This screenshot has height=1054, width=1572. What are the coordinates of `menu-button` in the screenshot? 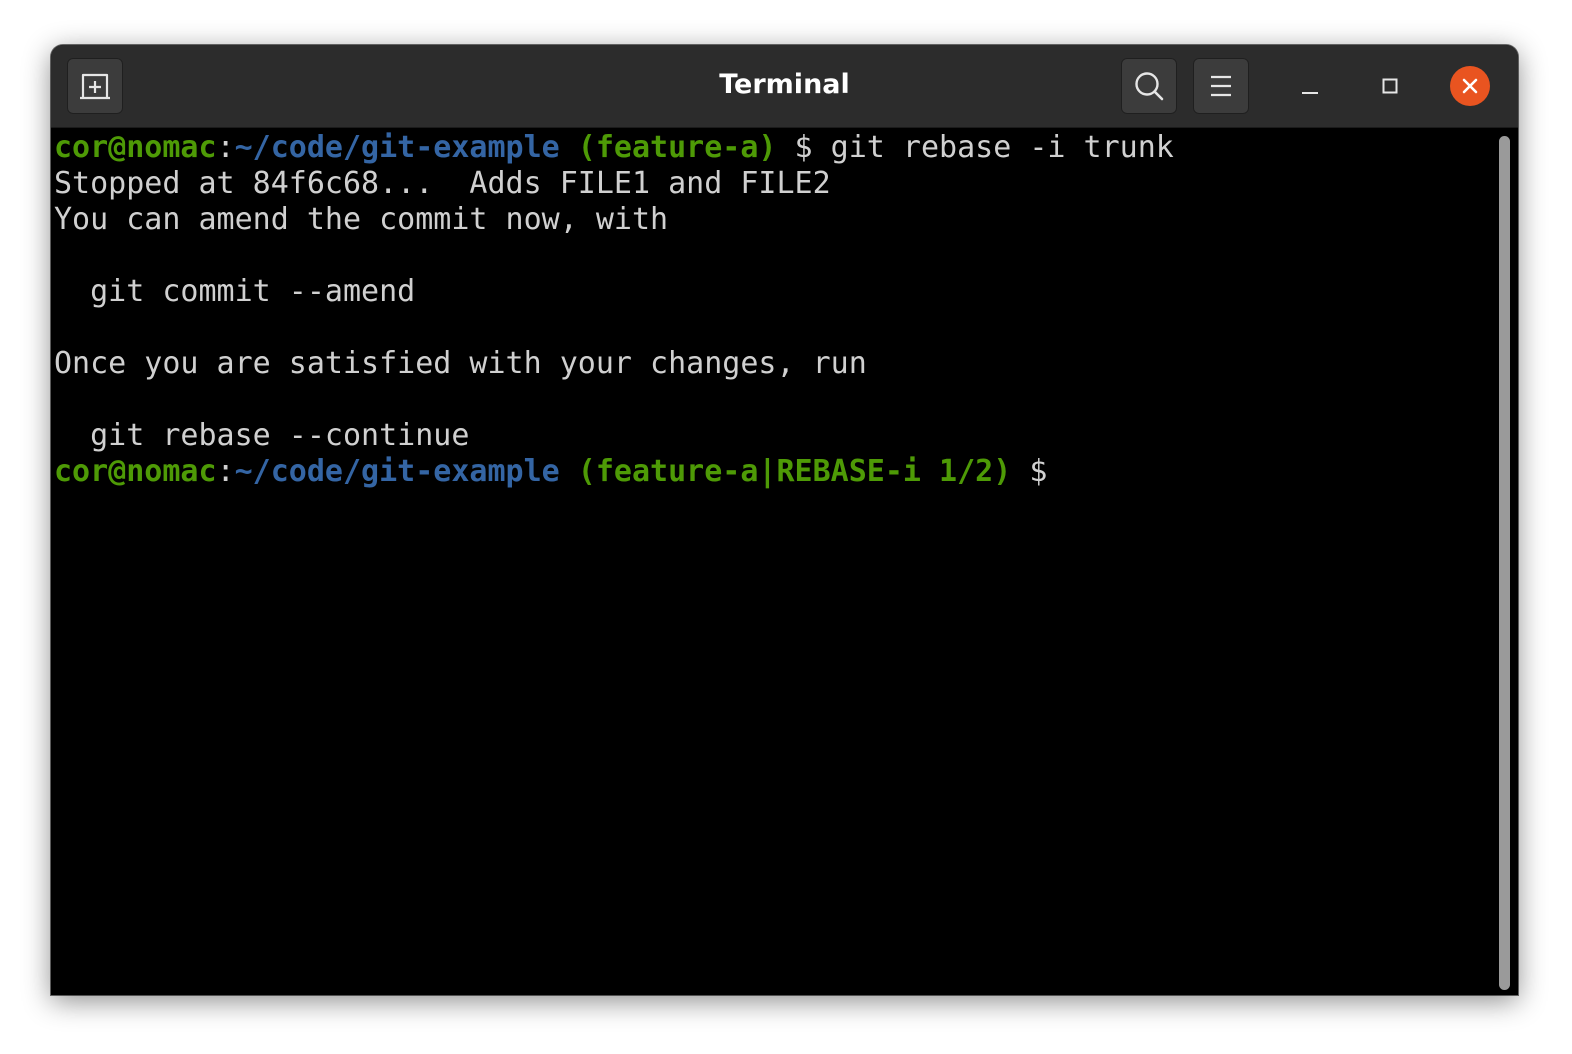 It's located at (1221, 86).